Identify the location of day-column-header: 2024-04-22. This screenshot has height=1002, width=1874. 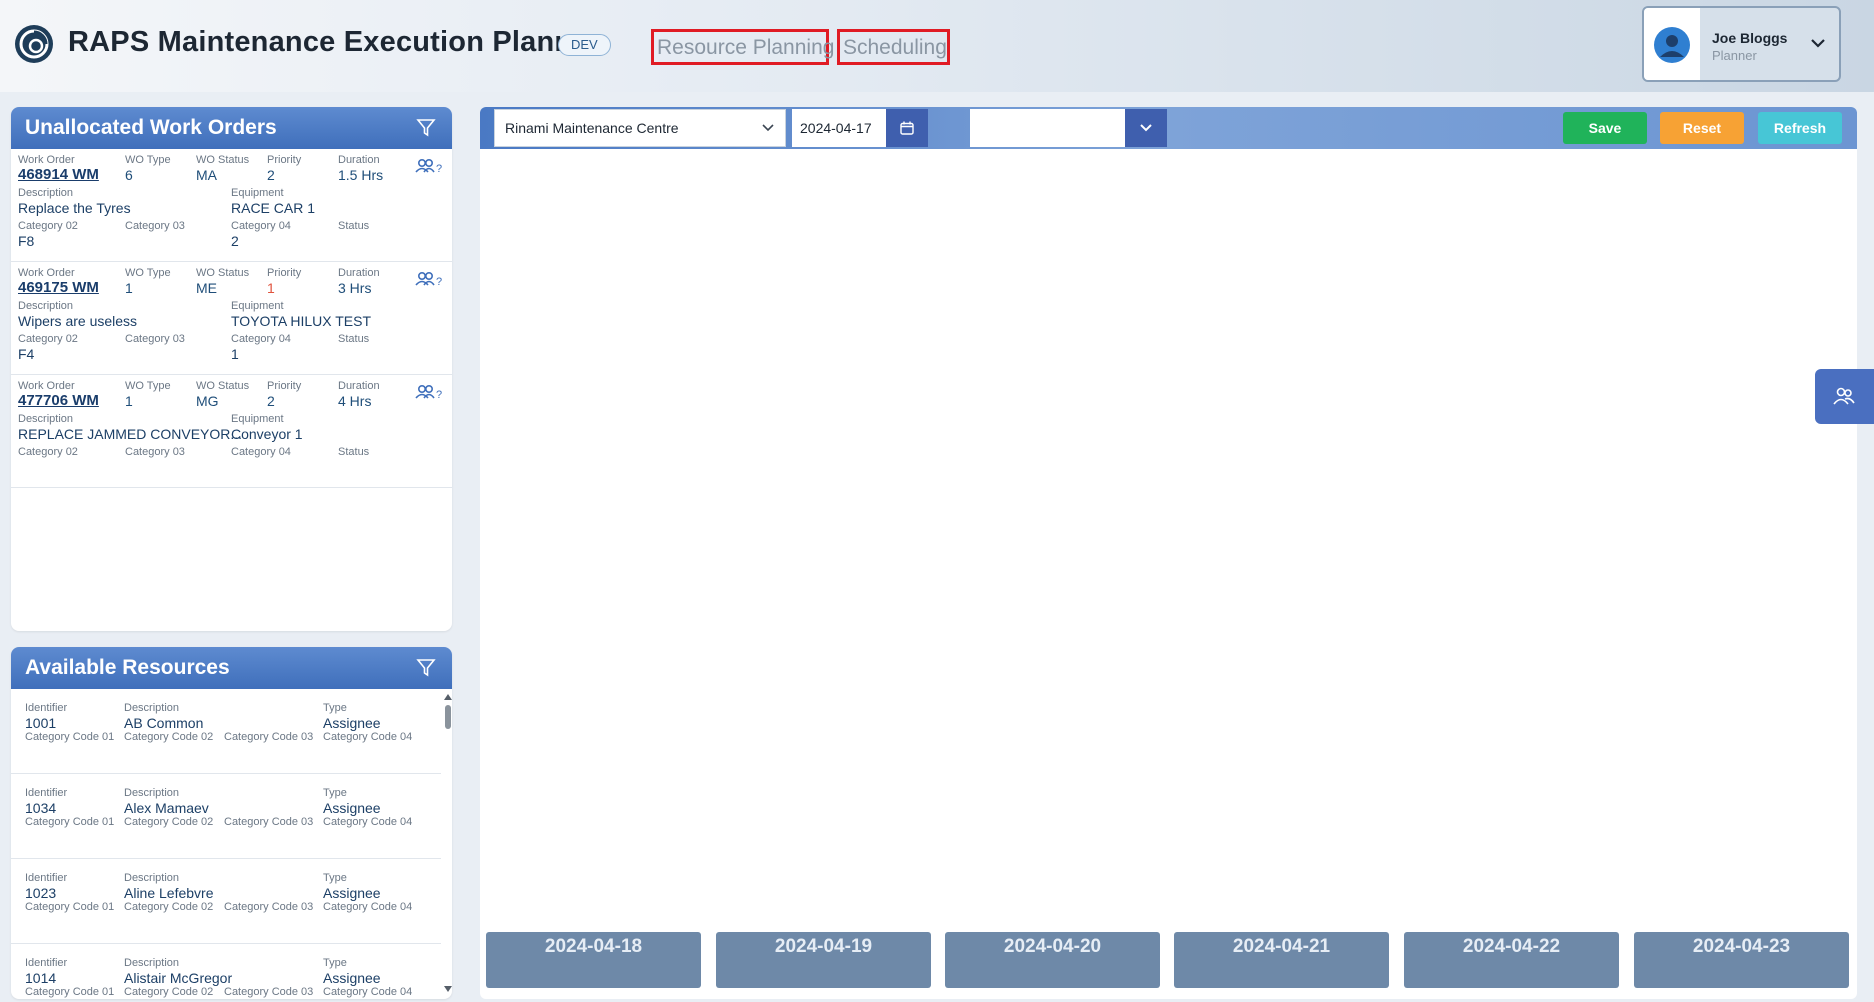
(1511, 960).